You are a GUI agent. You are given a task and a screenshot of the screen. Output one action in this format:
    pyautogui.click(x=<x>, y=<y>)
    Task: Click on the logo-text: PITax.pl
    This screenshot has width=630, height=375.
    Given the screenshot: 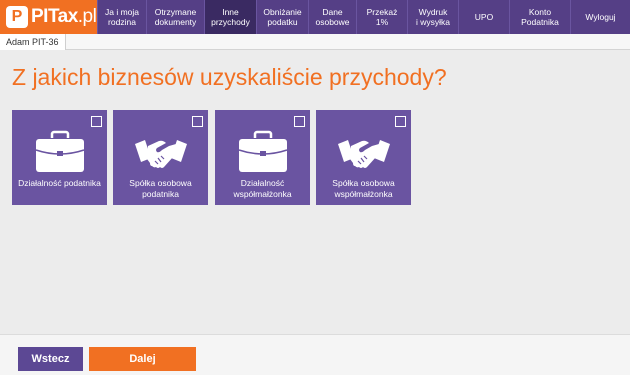 What is the action you would take?
    pyautogui.click(x=64, y=16)
    